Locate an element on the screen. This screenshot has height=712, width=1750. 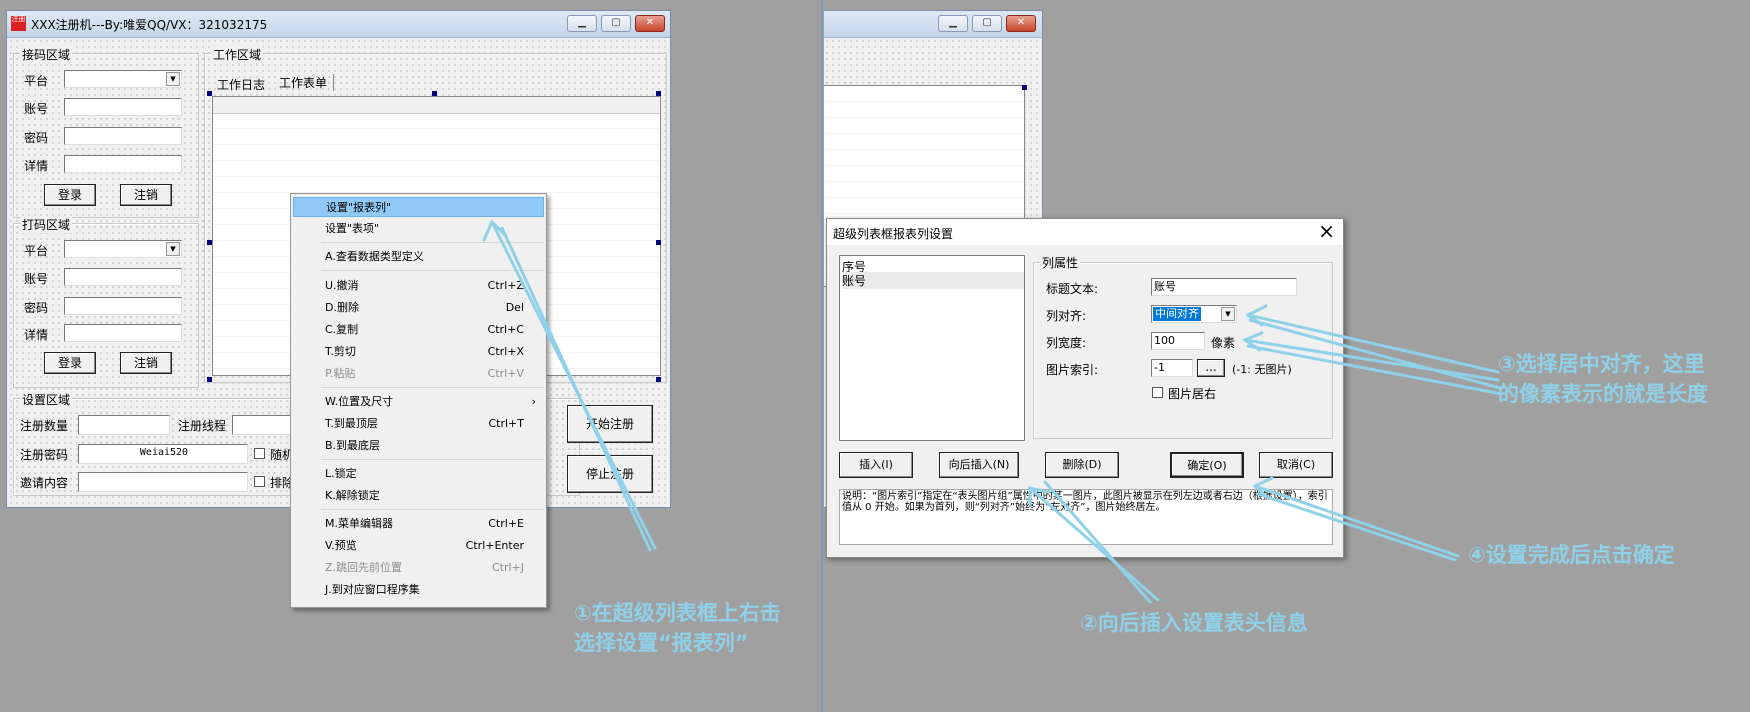
annotation-step-2: ②向后插入设置表头信息 is located at coordinates (1194, 623).